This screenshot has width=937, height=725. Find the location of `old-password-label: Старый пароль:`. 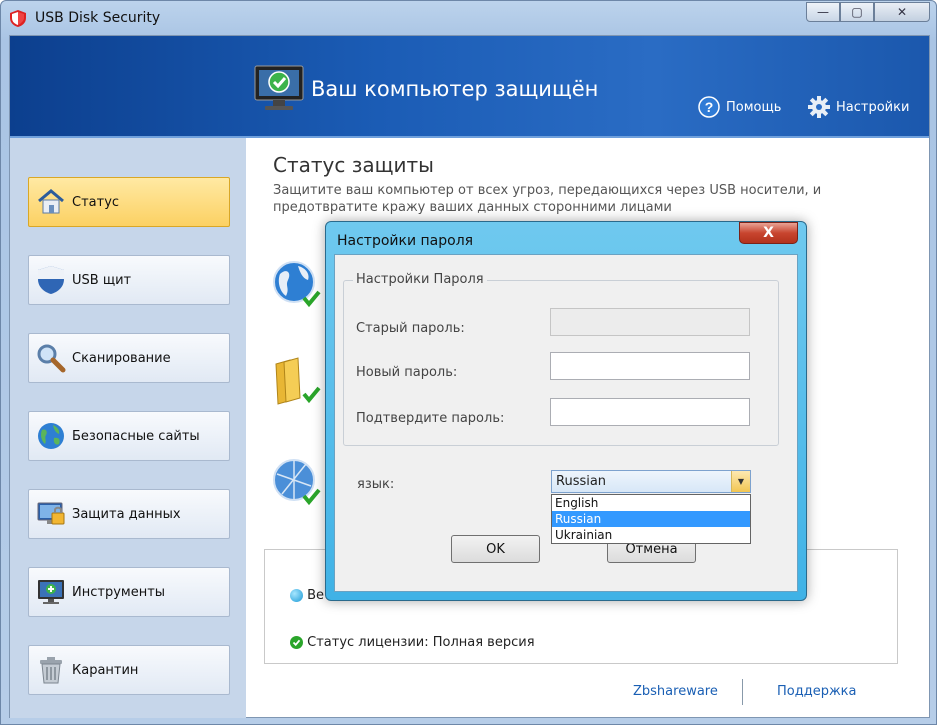

old-password-label: Старый пароль: is located at coordinates (410, 328).